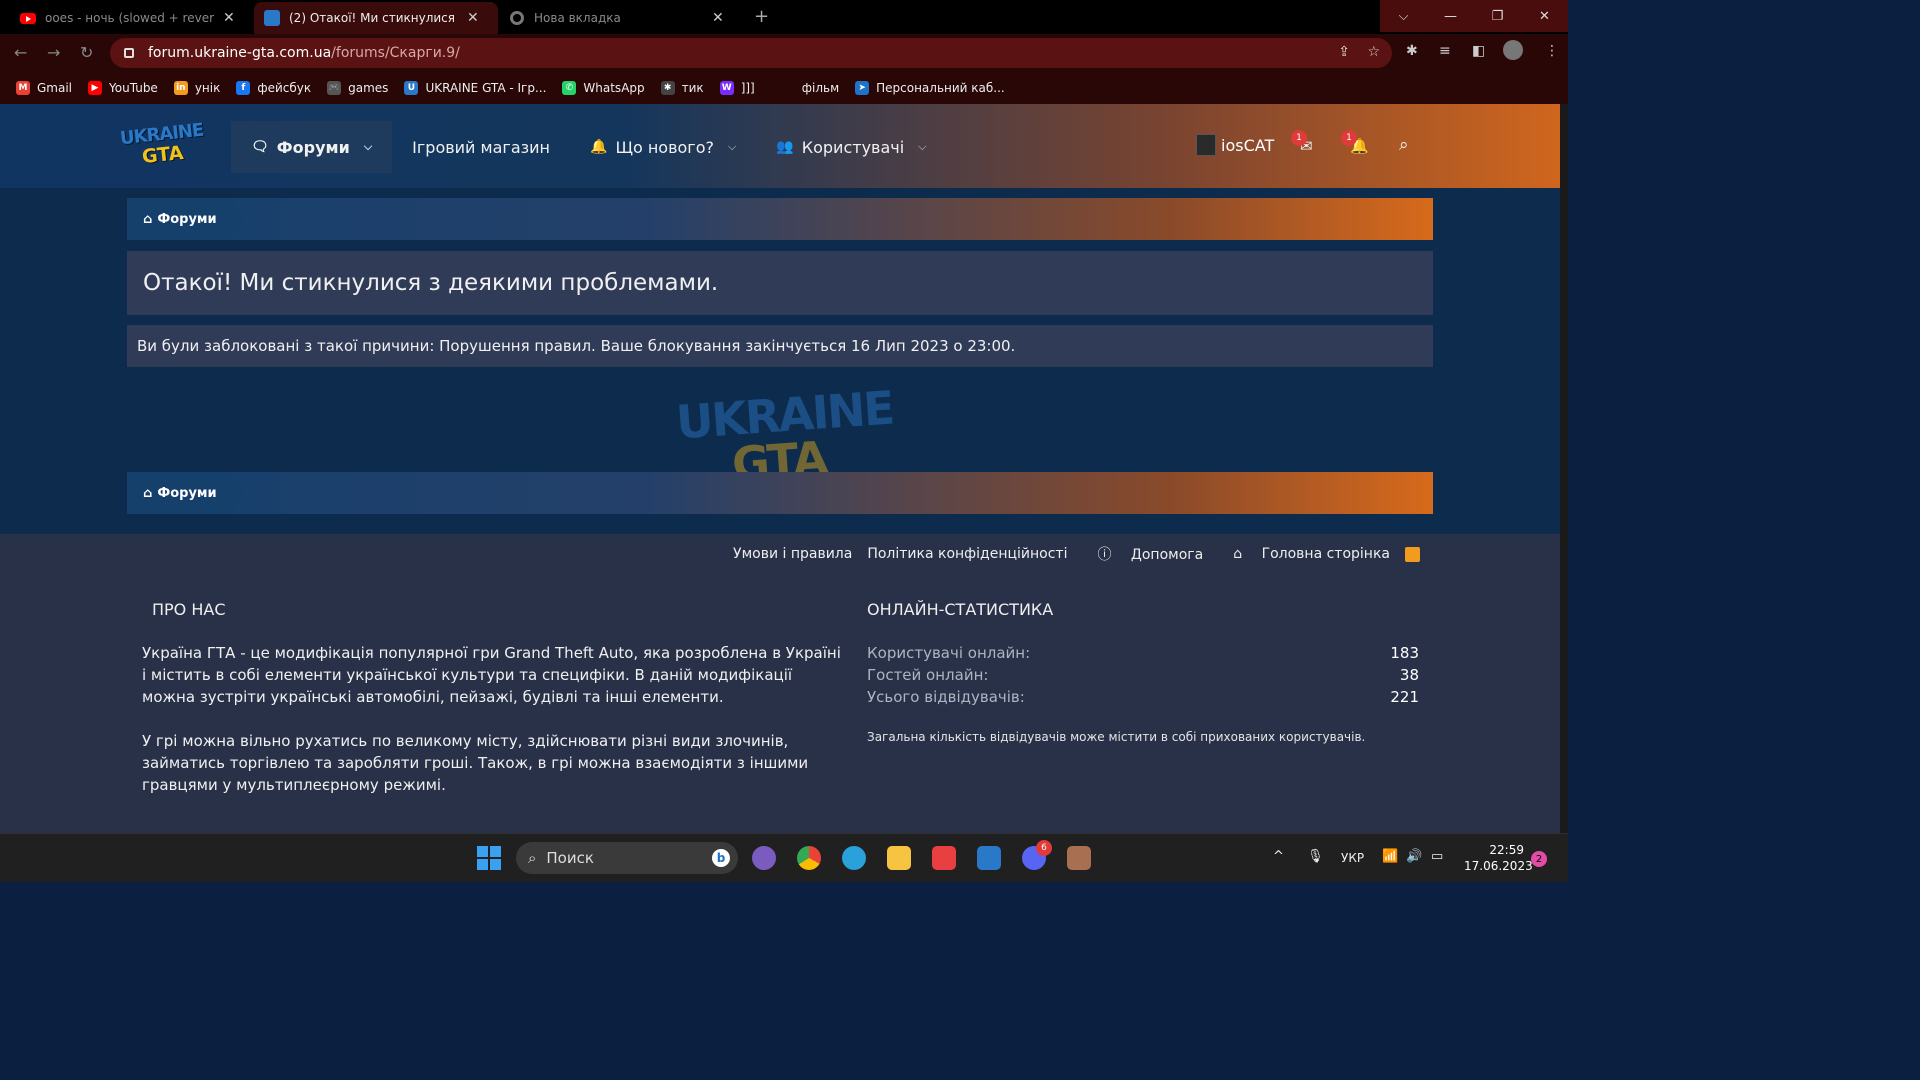 This screenshot has width=1920, height=1080. I want to click on discord-icon: 6, so click(1037, 855).